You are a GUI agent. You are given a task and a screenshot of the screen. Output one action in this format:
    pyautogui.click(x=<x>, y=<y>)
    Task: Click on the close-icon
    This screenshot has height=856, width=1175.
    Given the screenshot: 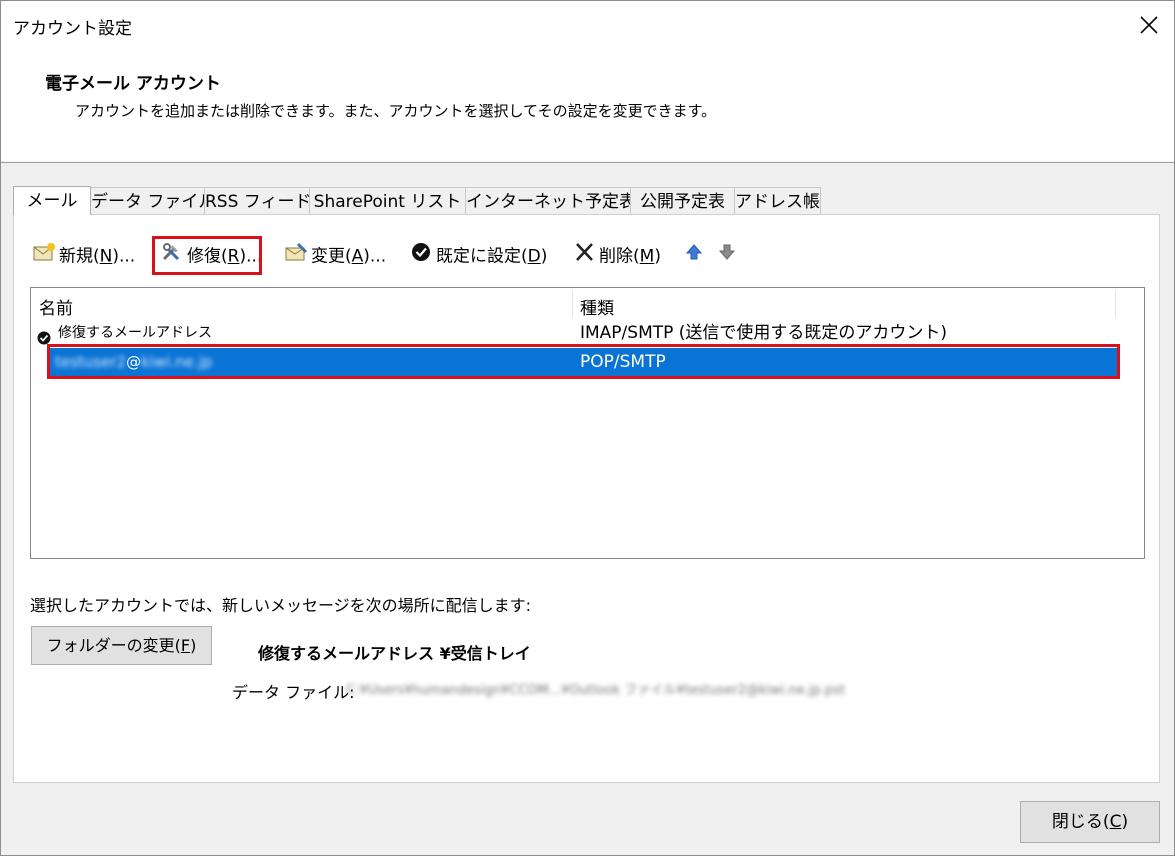 What is the action you would take?
    pyautogui.click(x=1149, y=25)
    